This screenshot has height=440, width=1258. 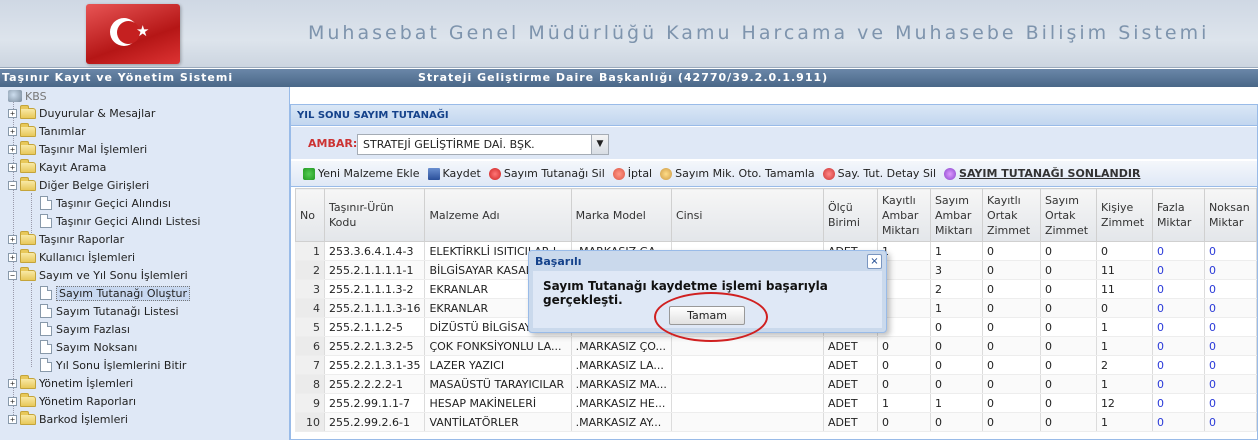 What do you see at coordinates (88, 347) in the screenshot?
I see `sidebar-item-count-shortage: Sayım Noksanı` at bounding box center [88, 347].